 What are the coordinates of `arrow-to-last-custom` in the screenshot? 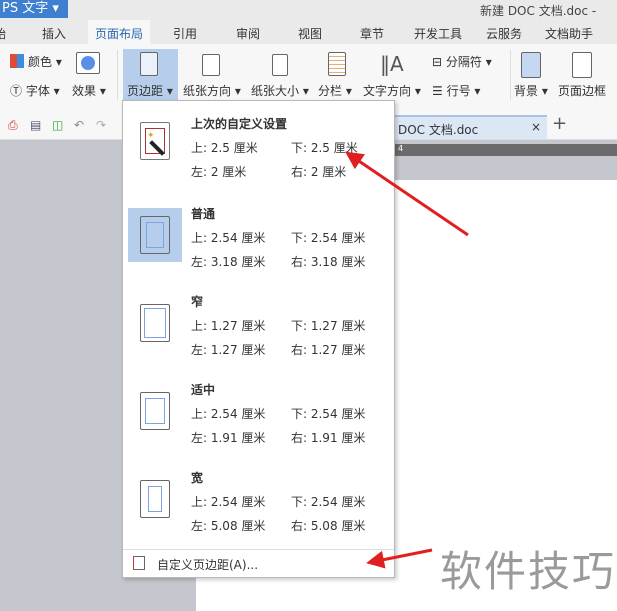 It's located at (407, 194).